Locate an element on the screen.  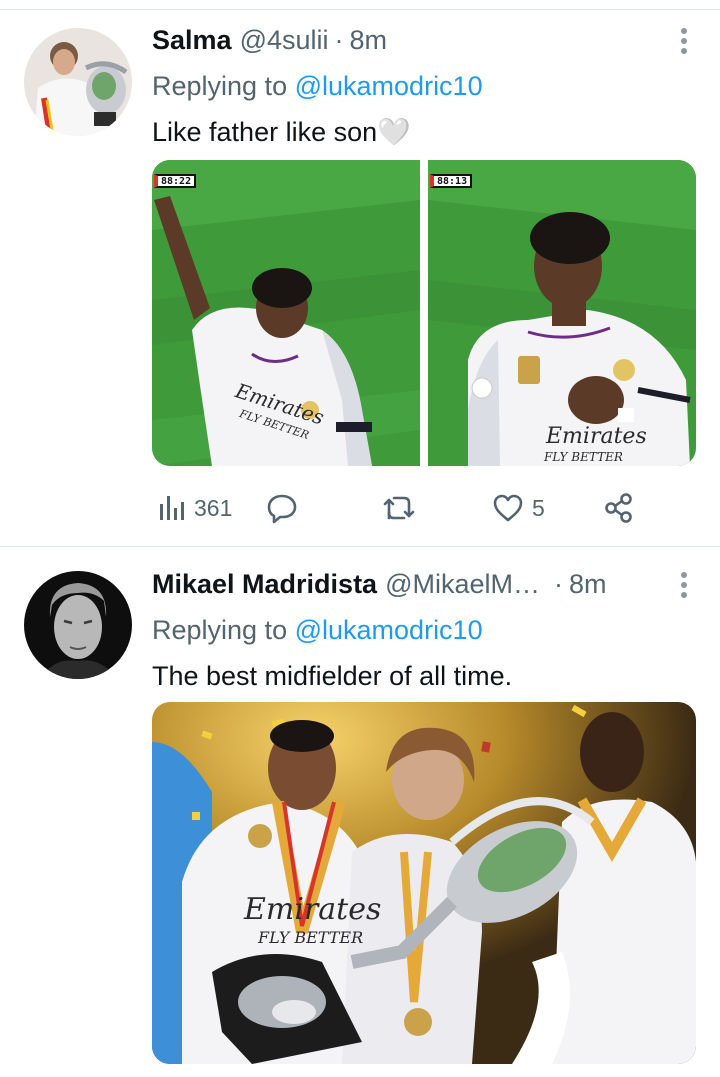
media-image-2: Emirates FLY BETTER 88:13 is located at coordinates (562, 313).